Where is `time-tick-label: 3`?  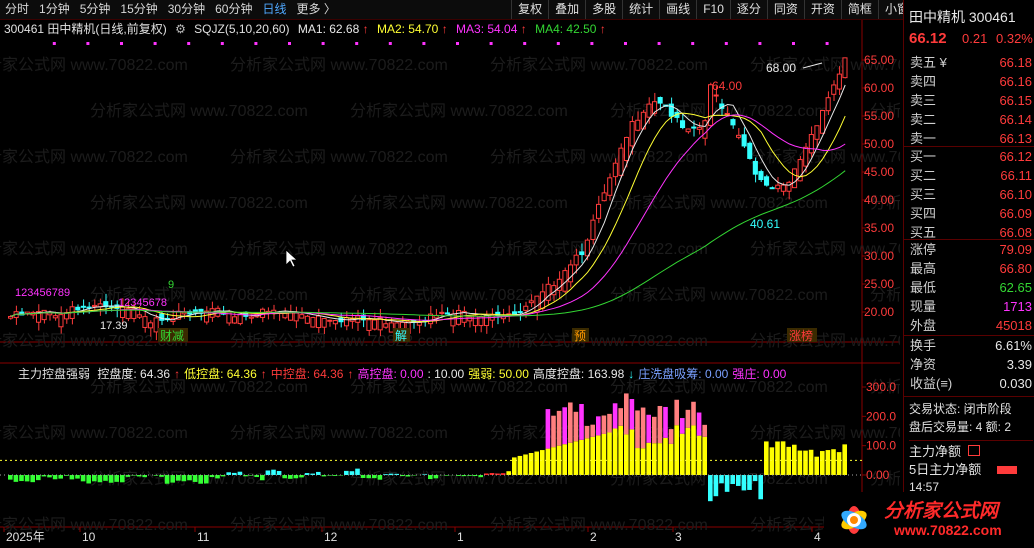 time-tick-label: 3 is located at coordinates (678, 537).